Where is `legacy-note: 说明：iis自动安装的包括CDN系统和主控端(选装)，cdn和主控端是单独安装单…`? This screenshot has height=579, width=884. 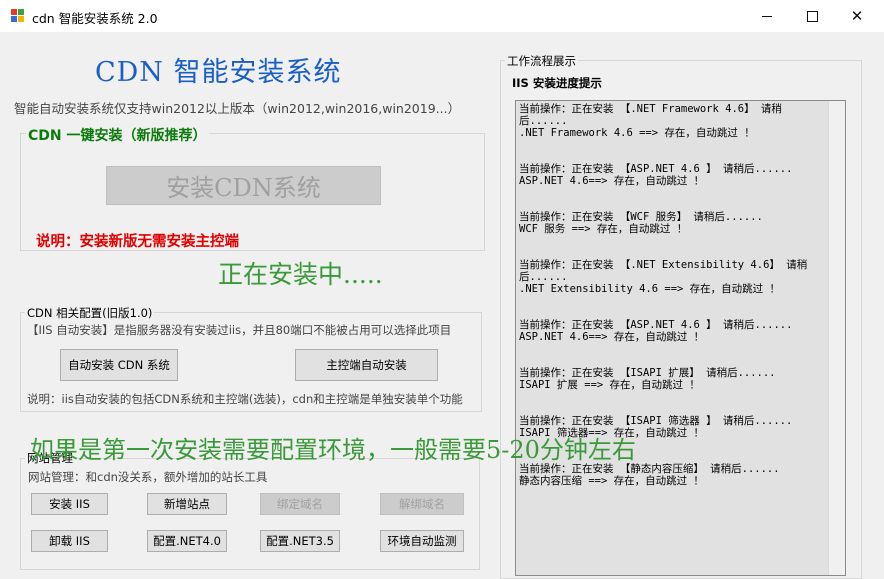
legacy-note: 说明：iis自动安装的包括CDN系统和主控端(选装)，cdn和主控端是单独安装单… is located at coordinates (245, 399).